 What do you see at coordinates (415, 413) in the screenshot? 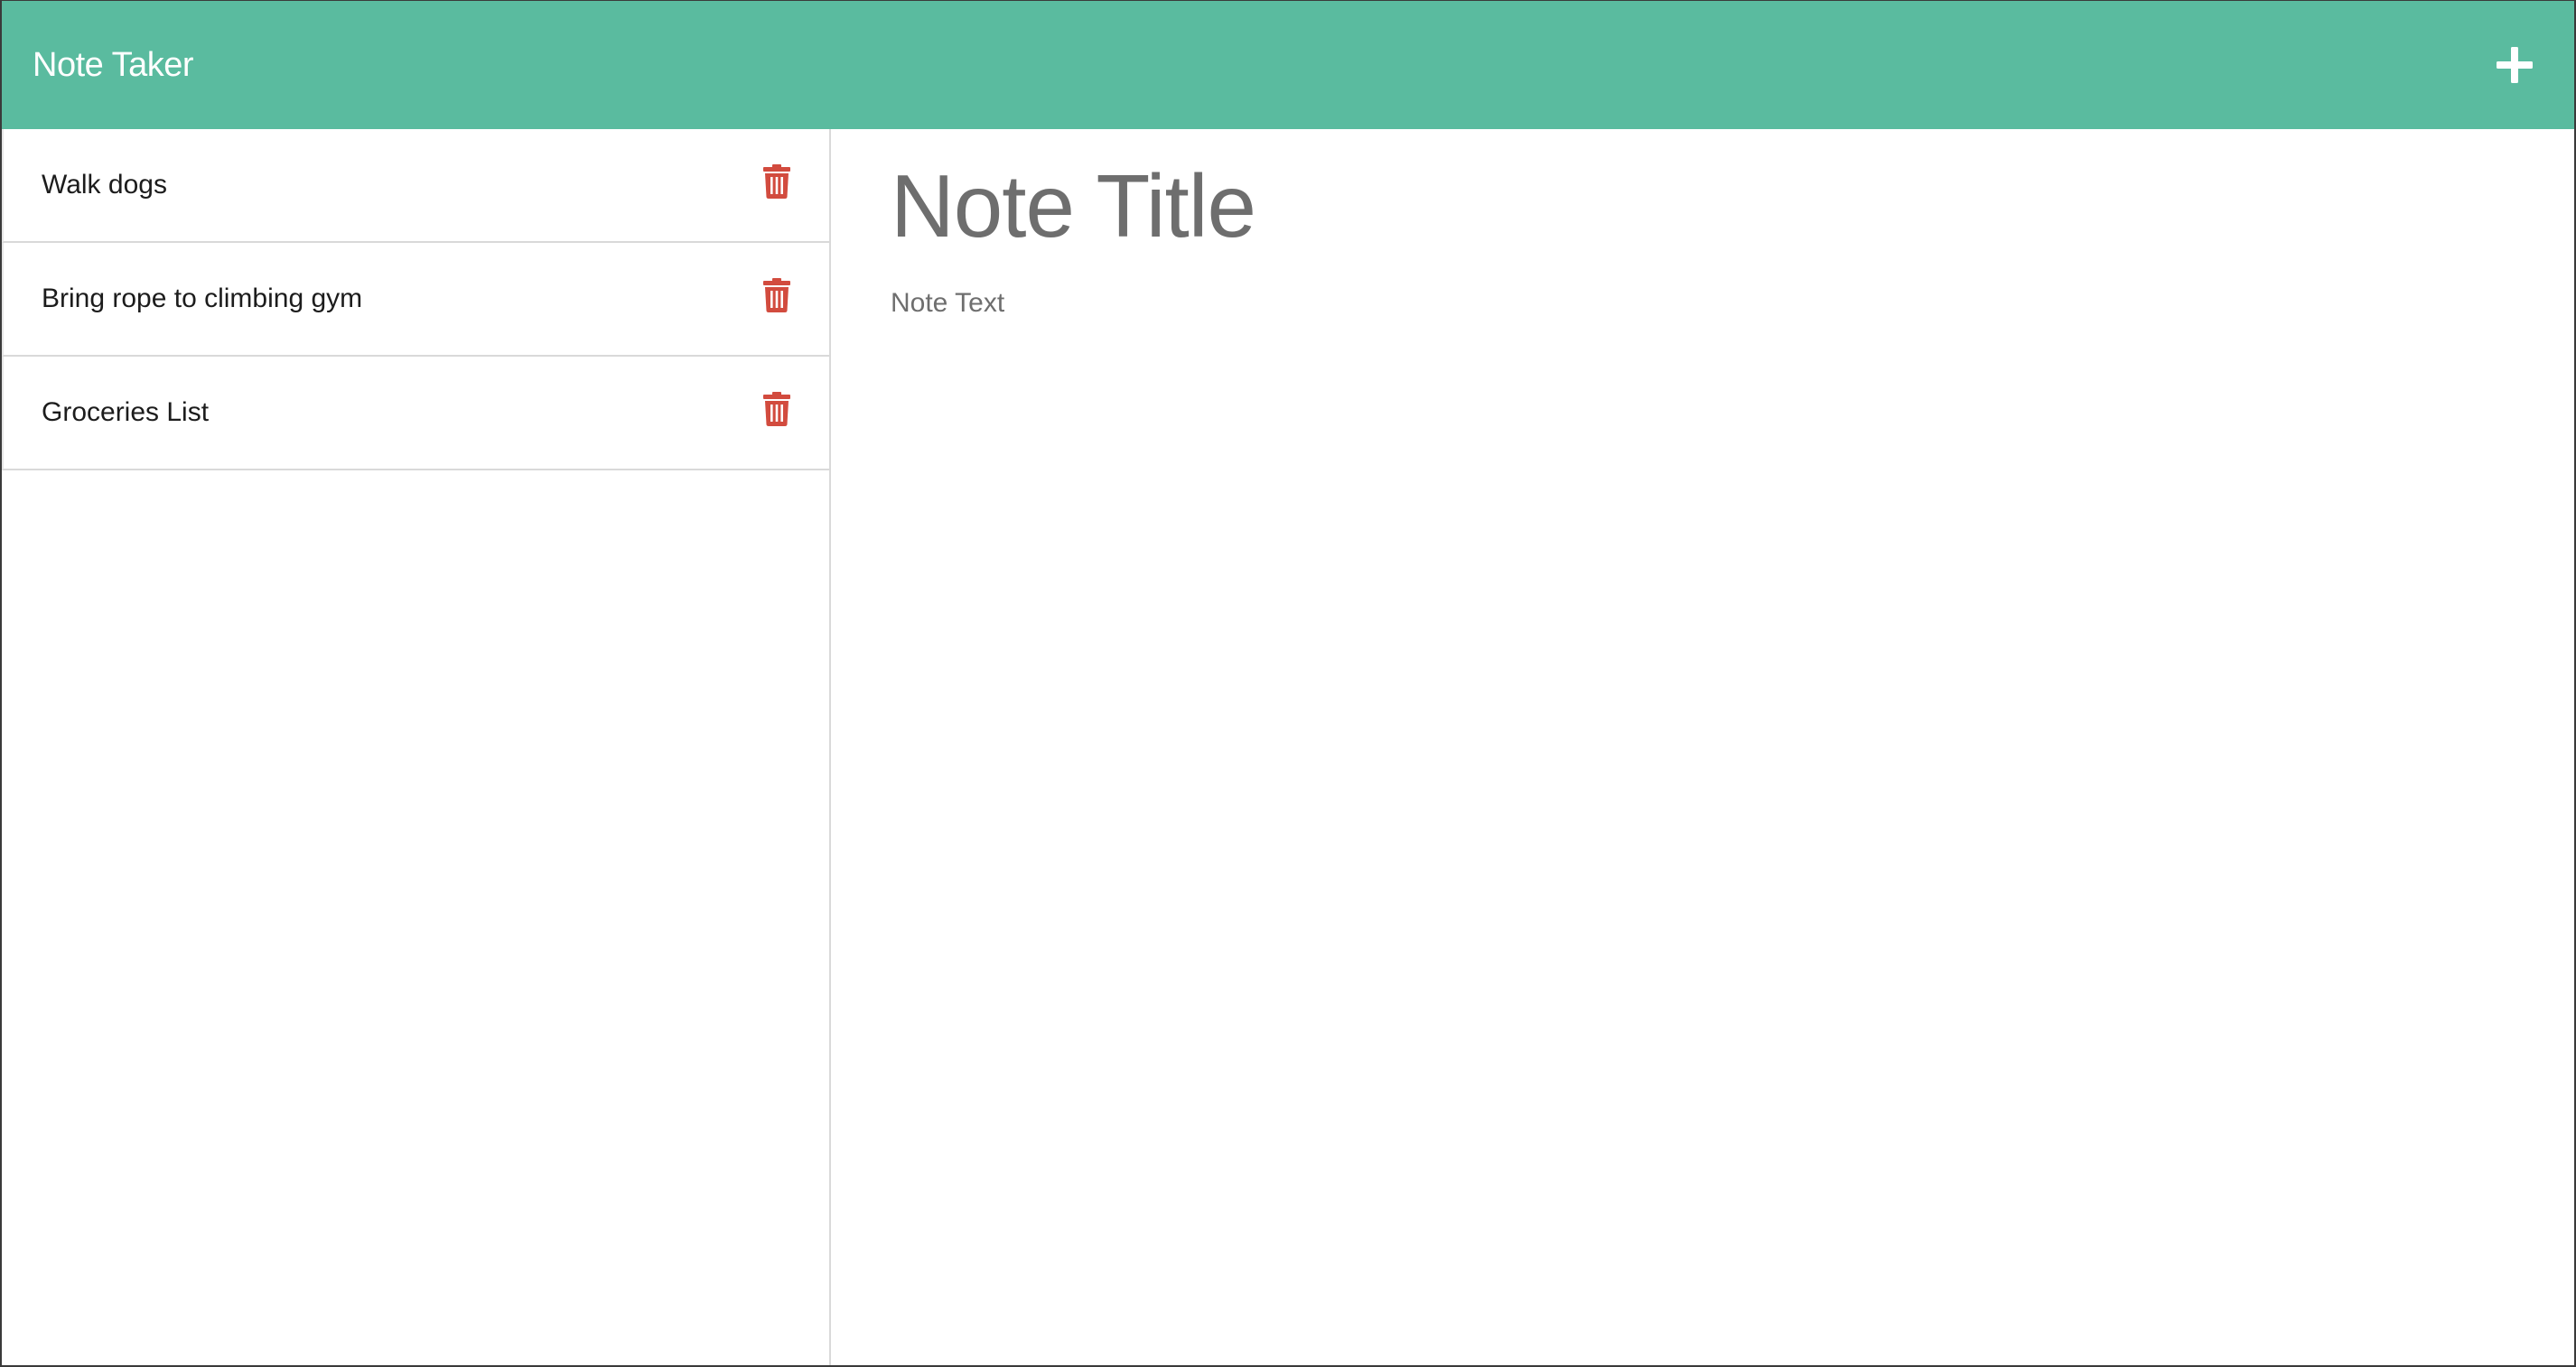
I see `list-item: Groceries List` at bounding box center [415, 413].